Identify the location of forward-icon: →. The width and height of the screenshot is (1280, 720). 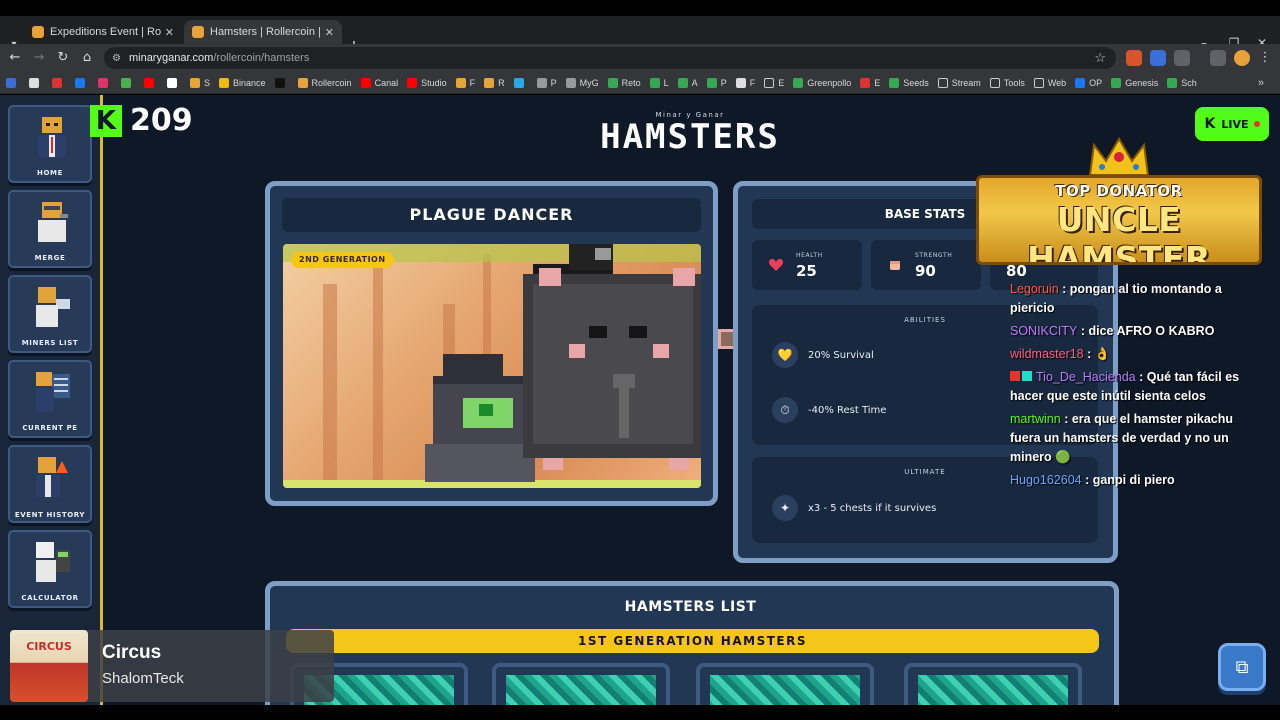
(39, 58).